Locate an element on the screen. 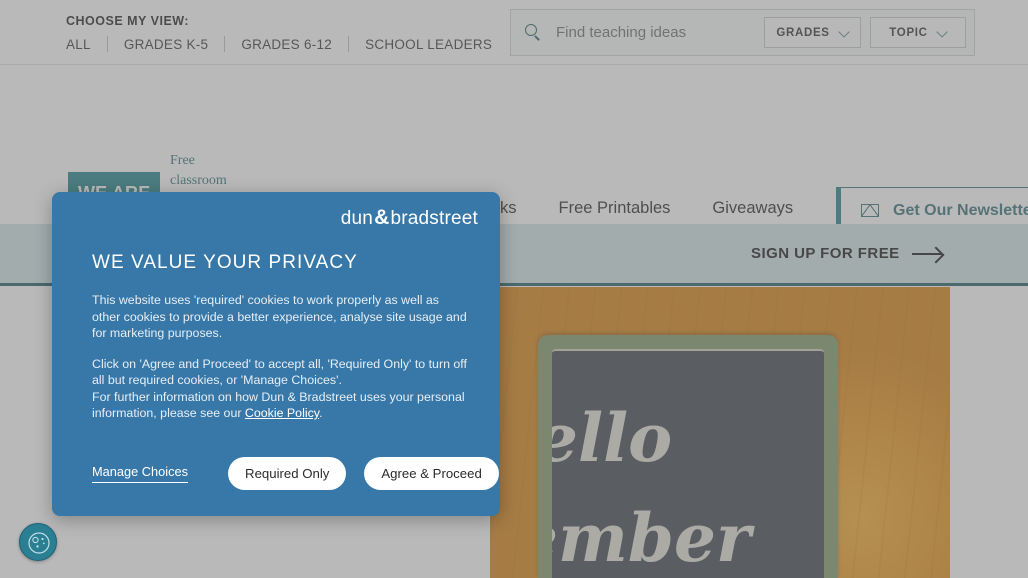 This screenshot has height=578, width=1028. required-only-button: Required Only is located at coordinates (287, 473).